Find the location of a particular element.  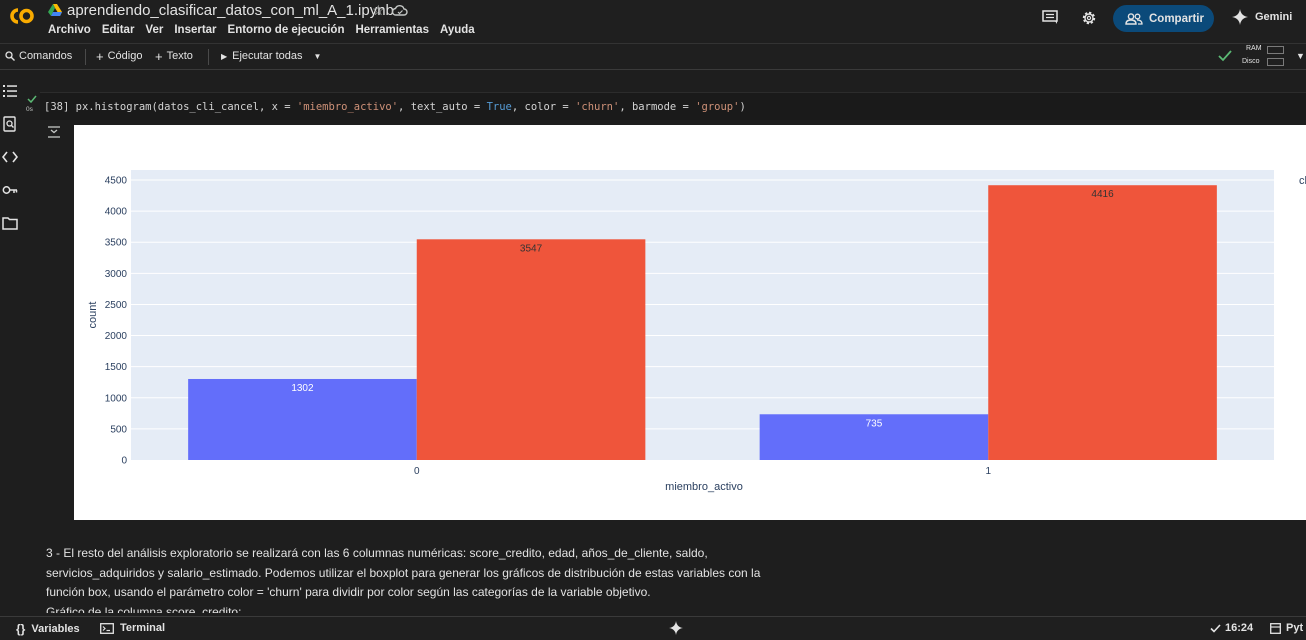

execution-time: 16:24 is located at coordinates (1239, 628).